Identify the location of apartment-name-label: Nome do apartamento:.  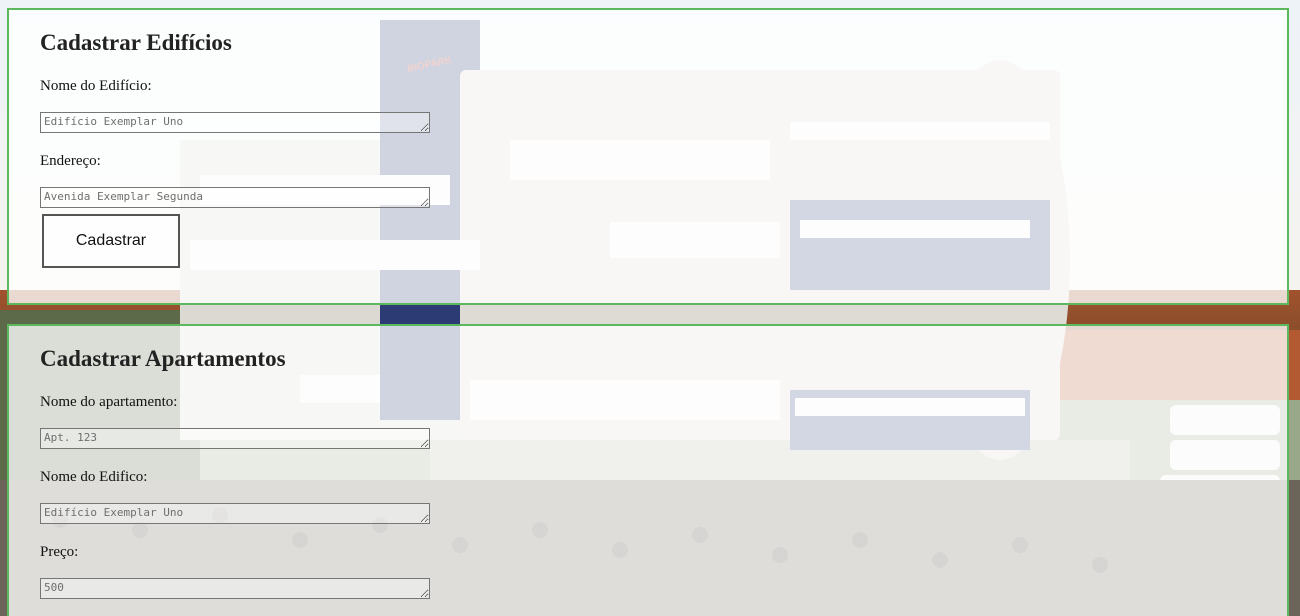
(109, 402).